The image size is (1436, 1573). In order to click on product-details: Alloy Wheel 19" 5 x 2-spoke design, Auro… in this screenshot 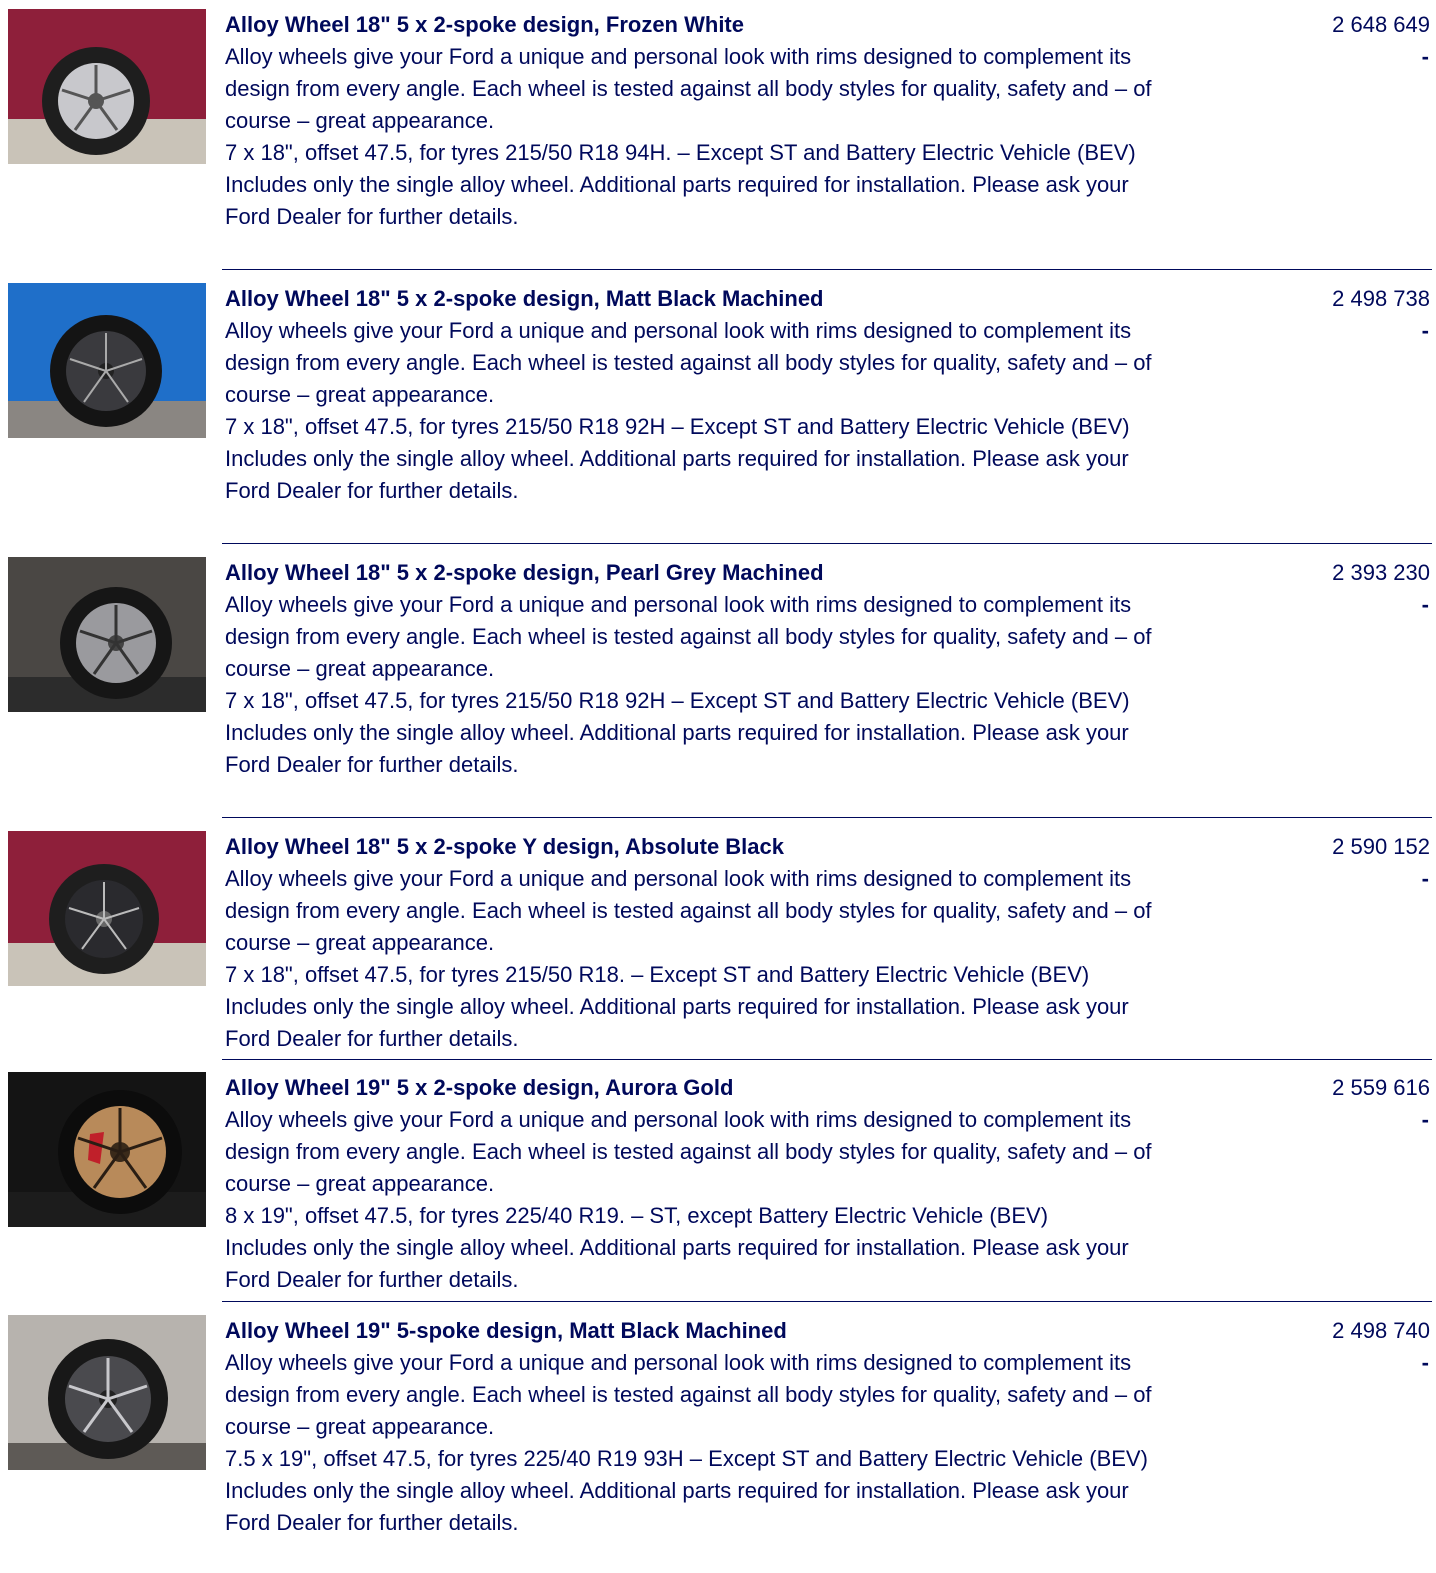, I will do `click(695, 1184)`.